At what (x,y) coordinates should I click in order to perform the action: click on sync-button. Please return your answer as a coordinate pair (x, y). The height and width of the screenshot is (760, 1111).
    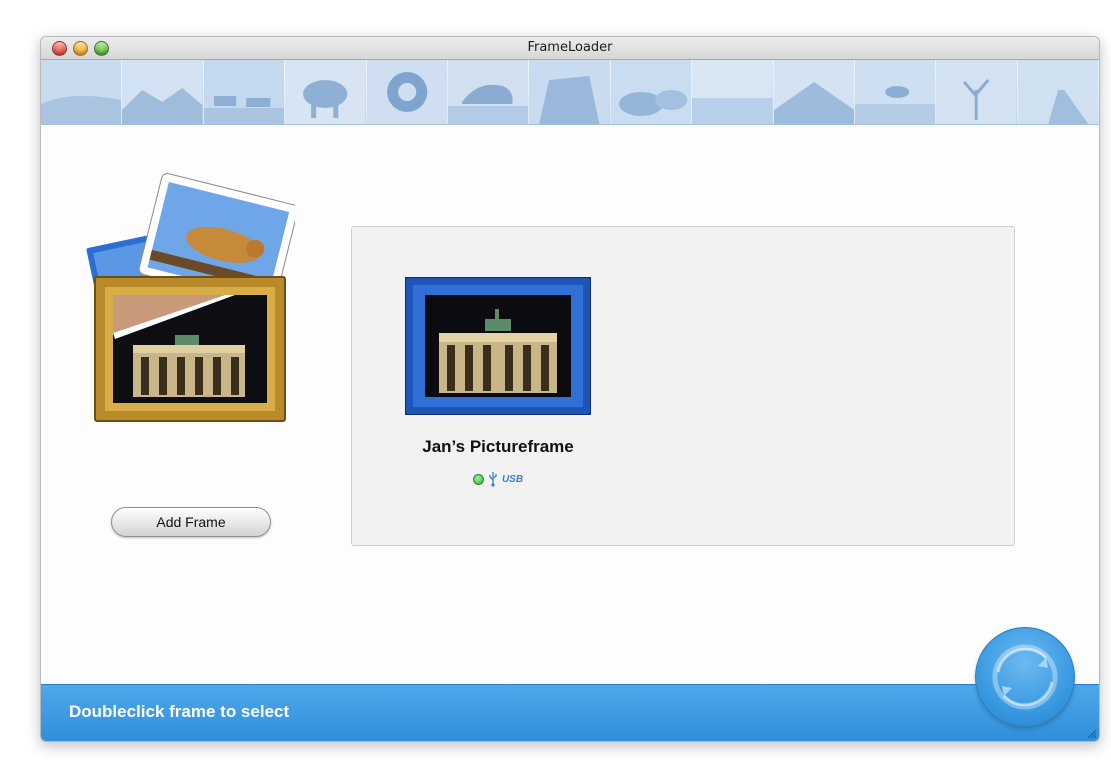
    Looking at the image, I should click on (1025, 677).